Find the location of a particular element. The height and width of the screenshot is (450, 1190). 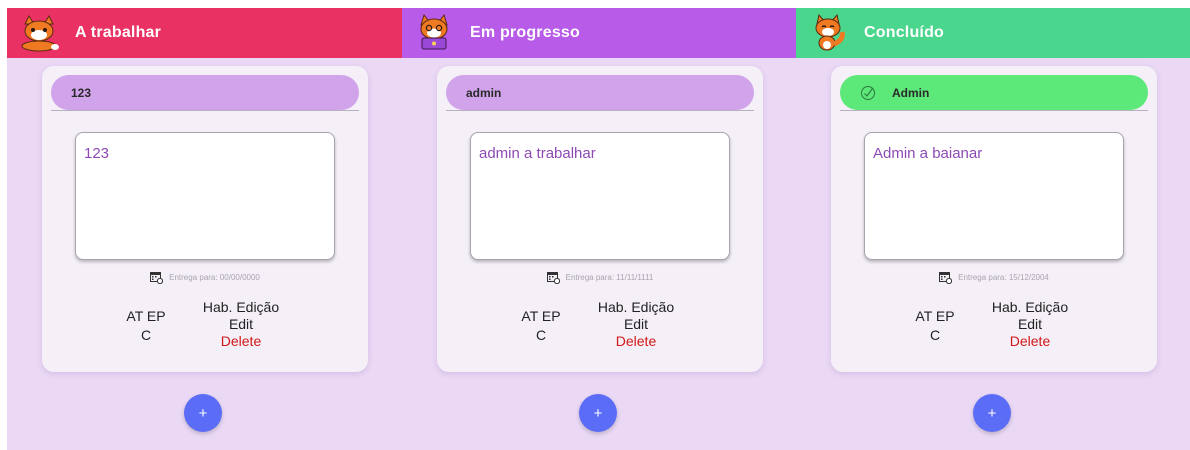

column-title: Concluído is located at coordinates (904, 32).